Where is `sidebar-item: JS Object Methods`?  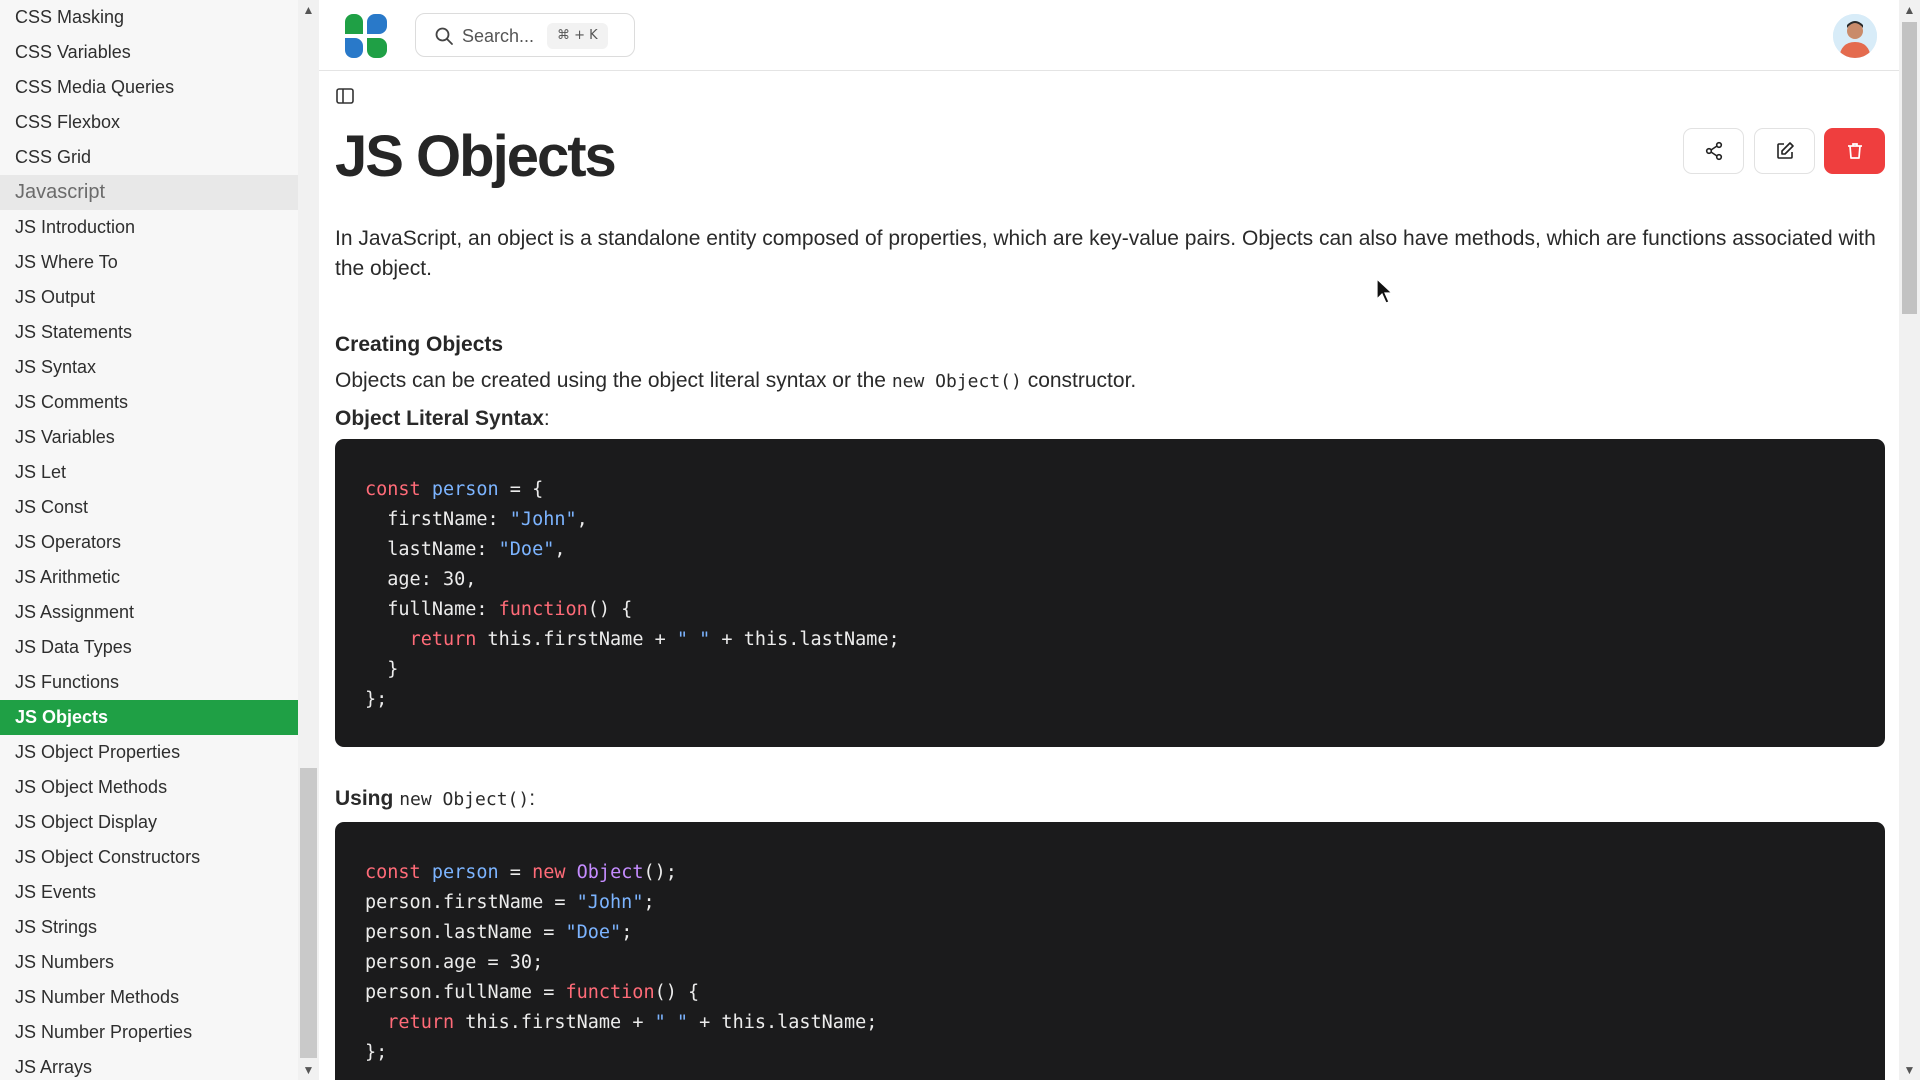 sidebar-item: JS Object Methods is located at coordinates (149, 787).